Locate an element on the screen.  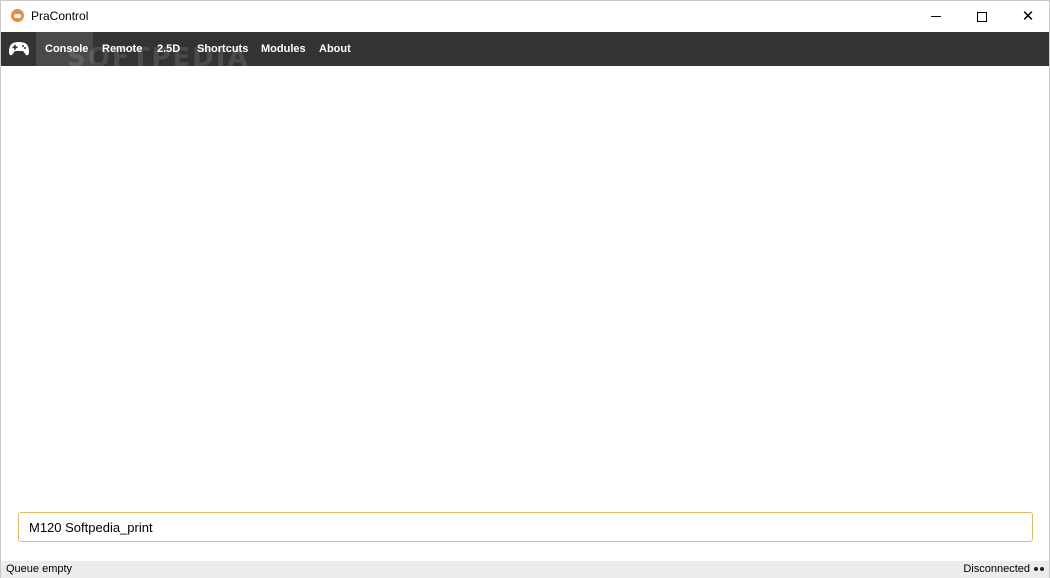
tab-console-label: Console is located at coordinates (67, 49).